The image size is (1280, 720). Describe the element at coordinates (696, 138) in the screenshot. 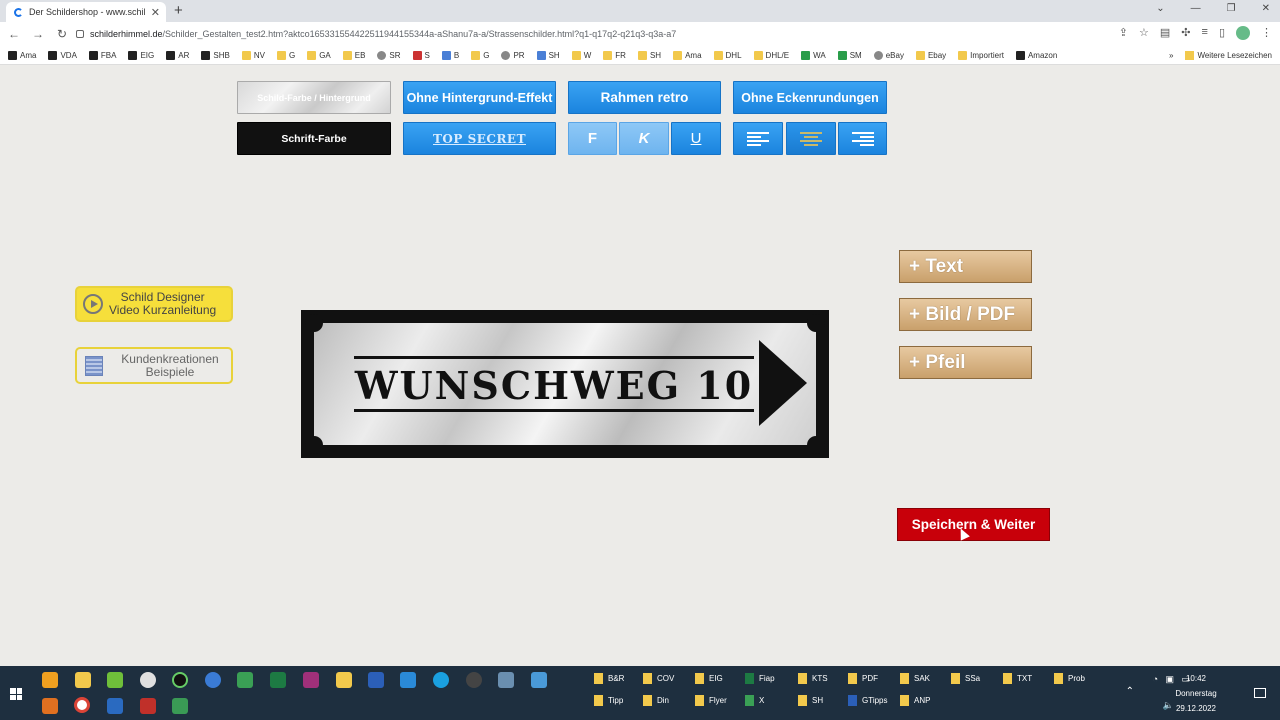

I see `underline-button: U` at that location.